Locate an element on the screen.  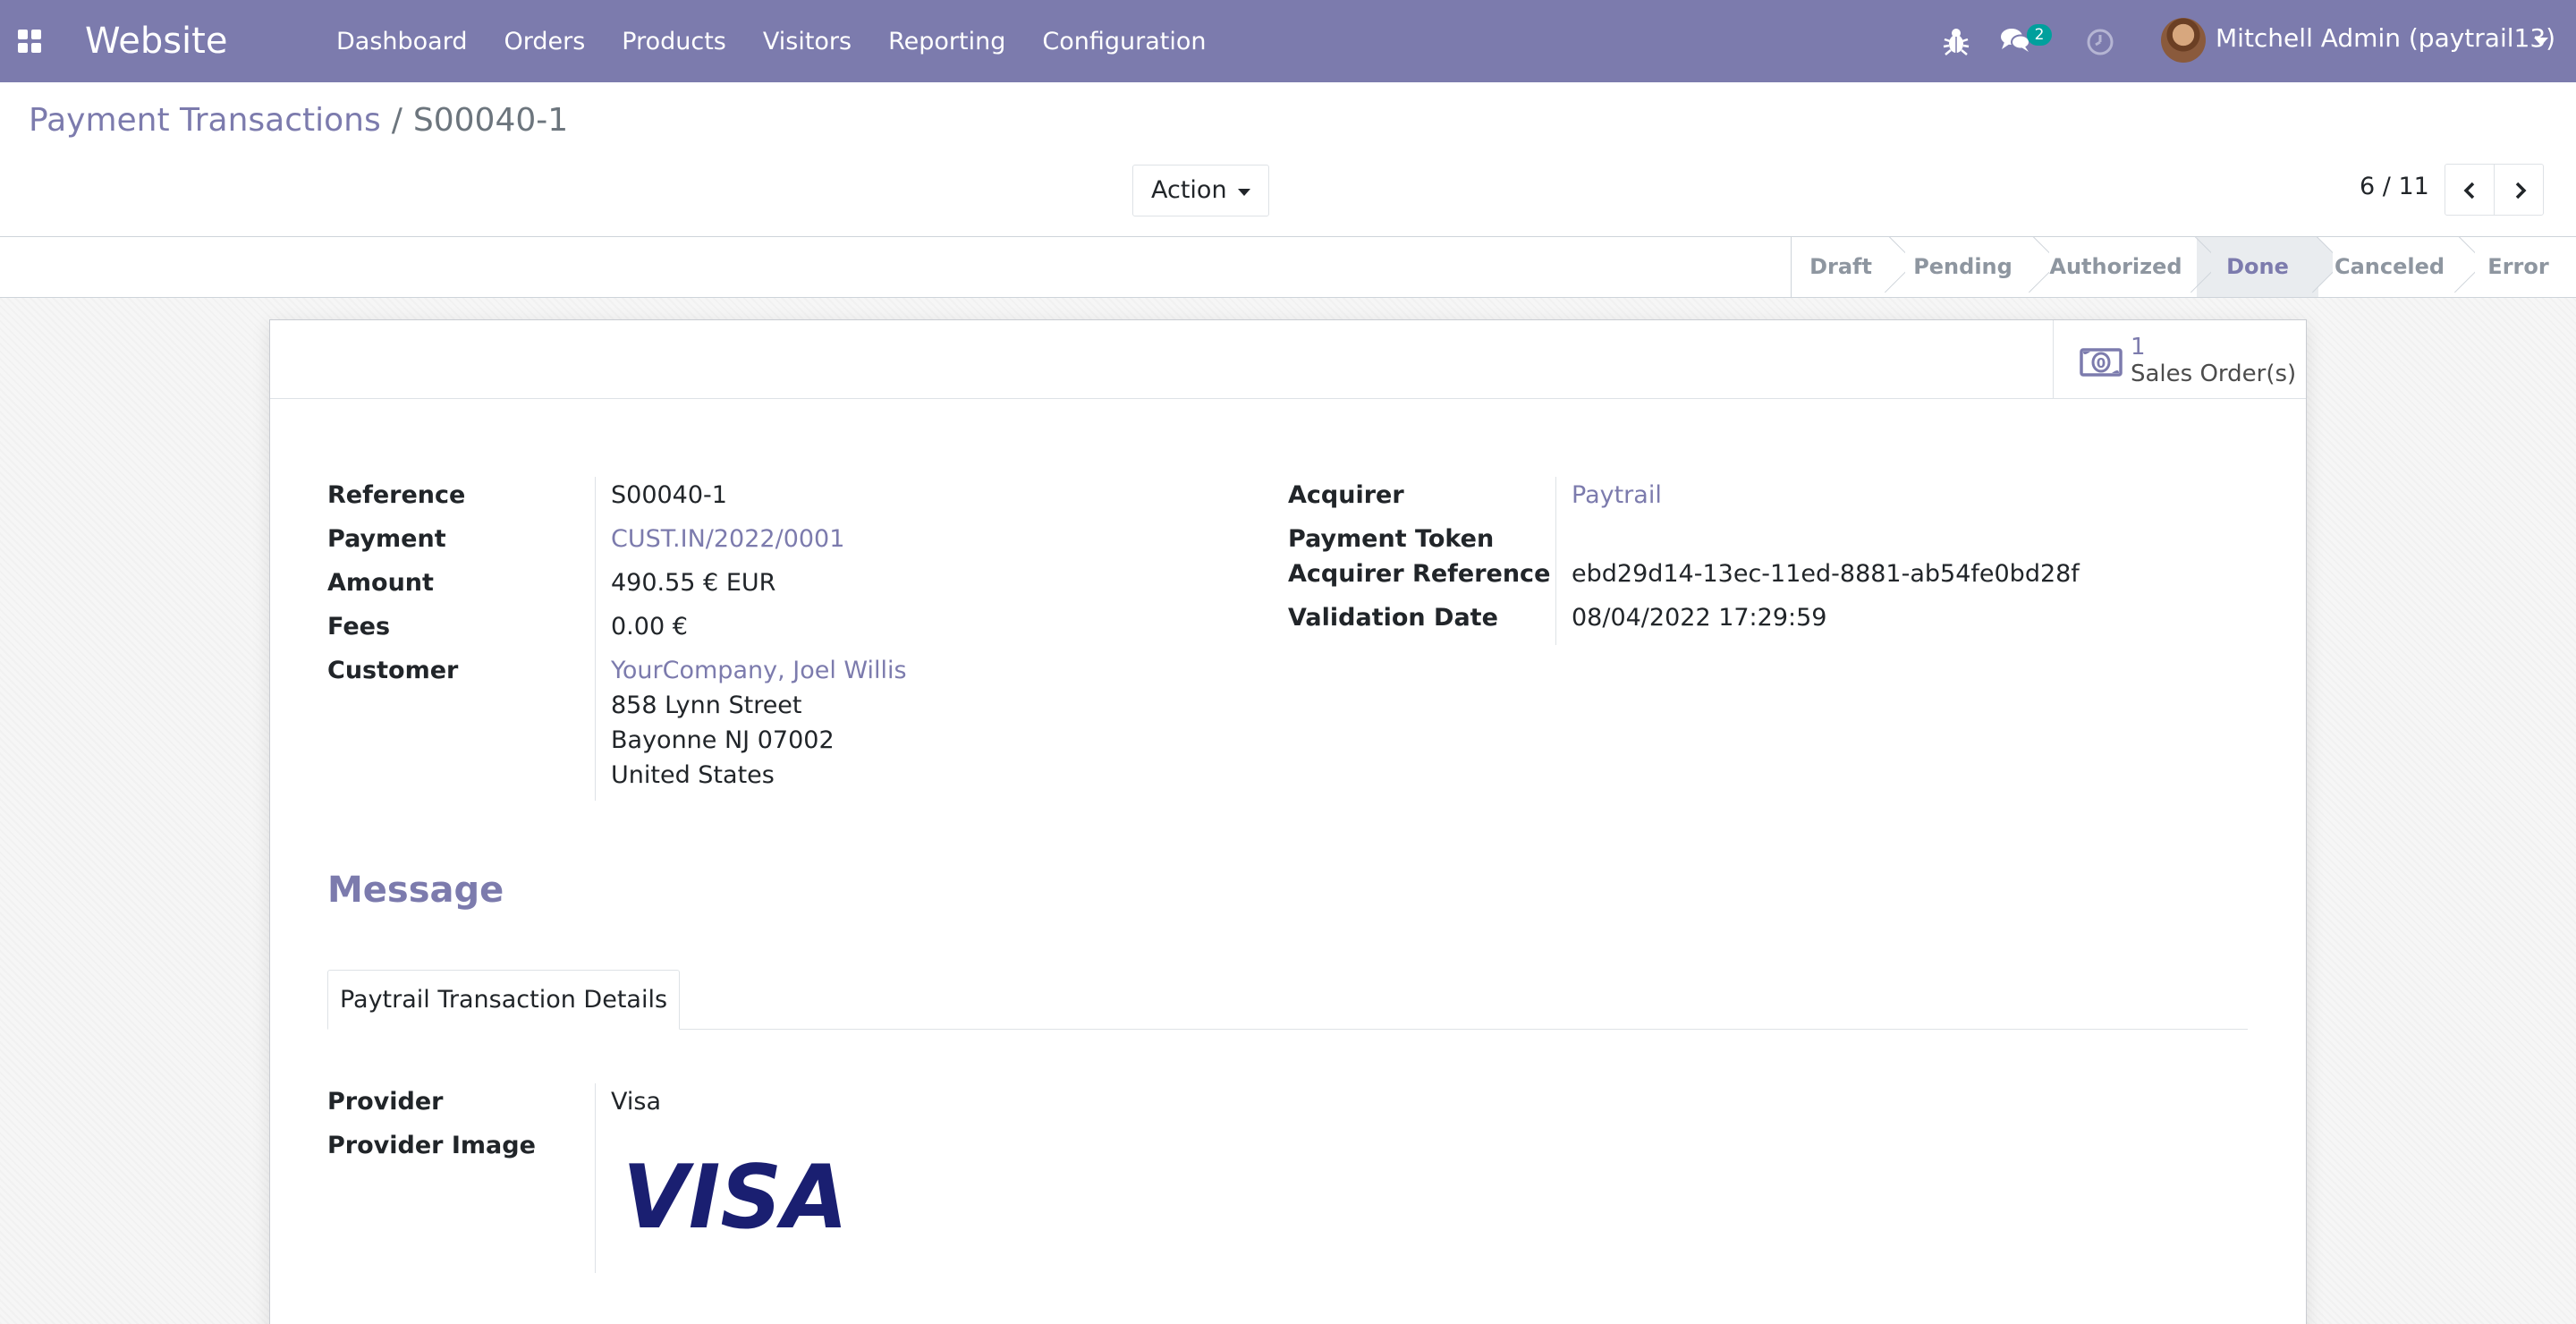
user-menu-name: Mitchell Admin (paytrail13) is located at coordinates (2385, 38).